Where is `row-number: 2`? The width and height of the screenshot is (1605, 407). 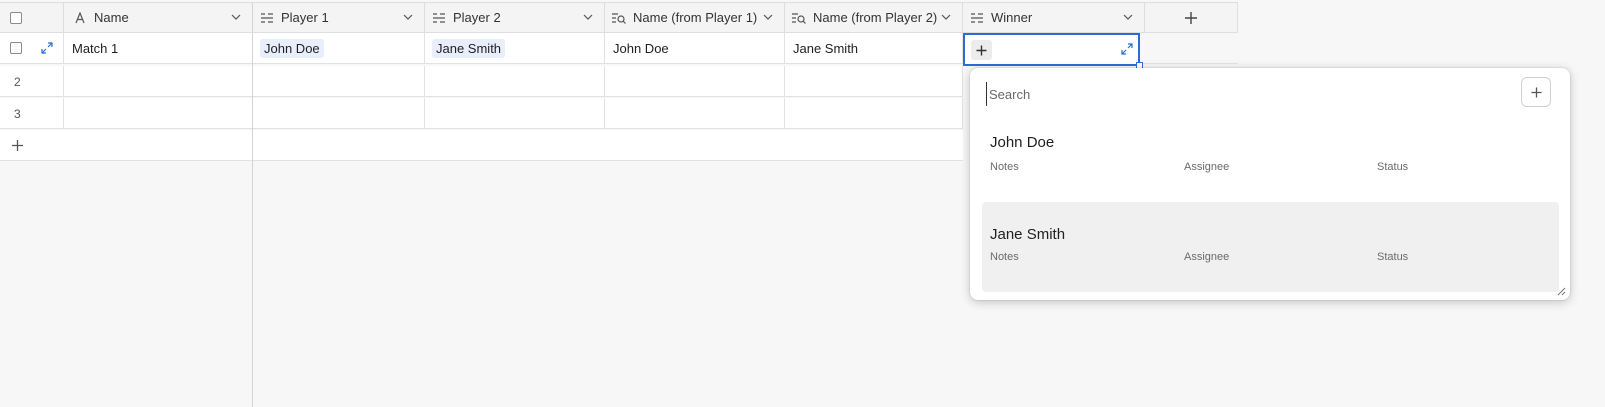
row-number: 2 is located at coordinates (17, 82).